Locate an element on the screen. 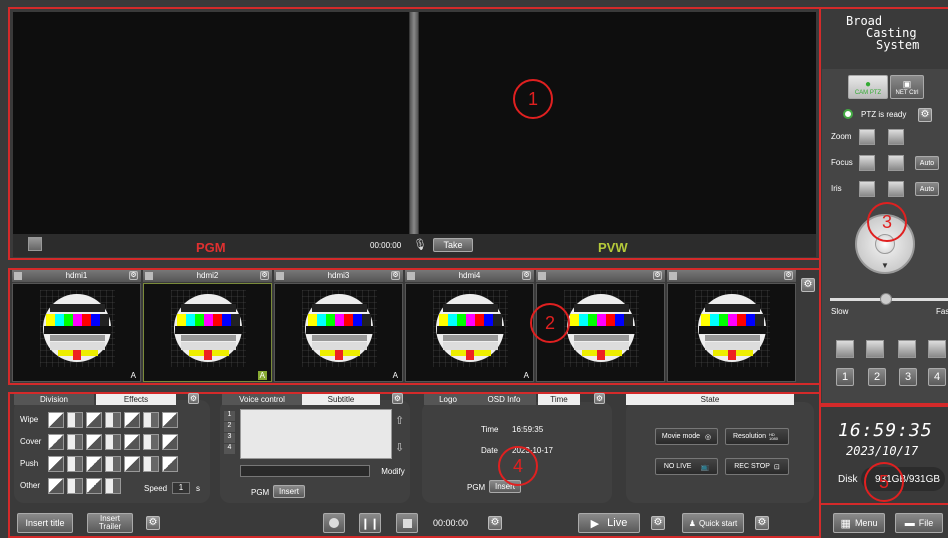 The width and height of the screenshot is (948, 538). transition-cover-7-button is located at coordinates (170, 442).